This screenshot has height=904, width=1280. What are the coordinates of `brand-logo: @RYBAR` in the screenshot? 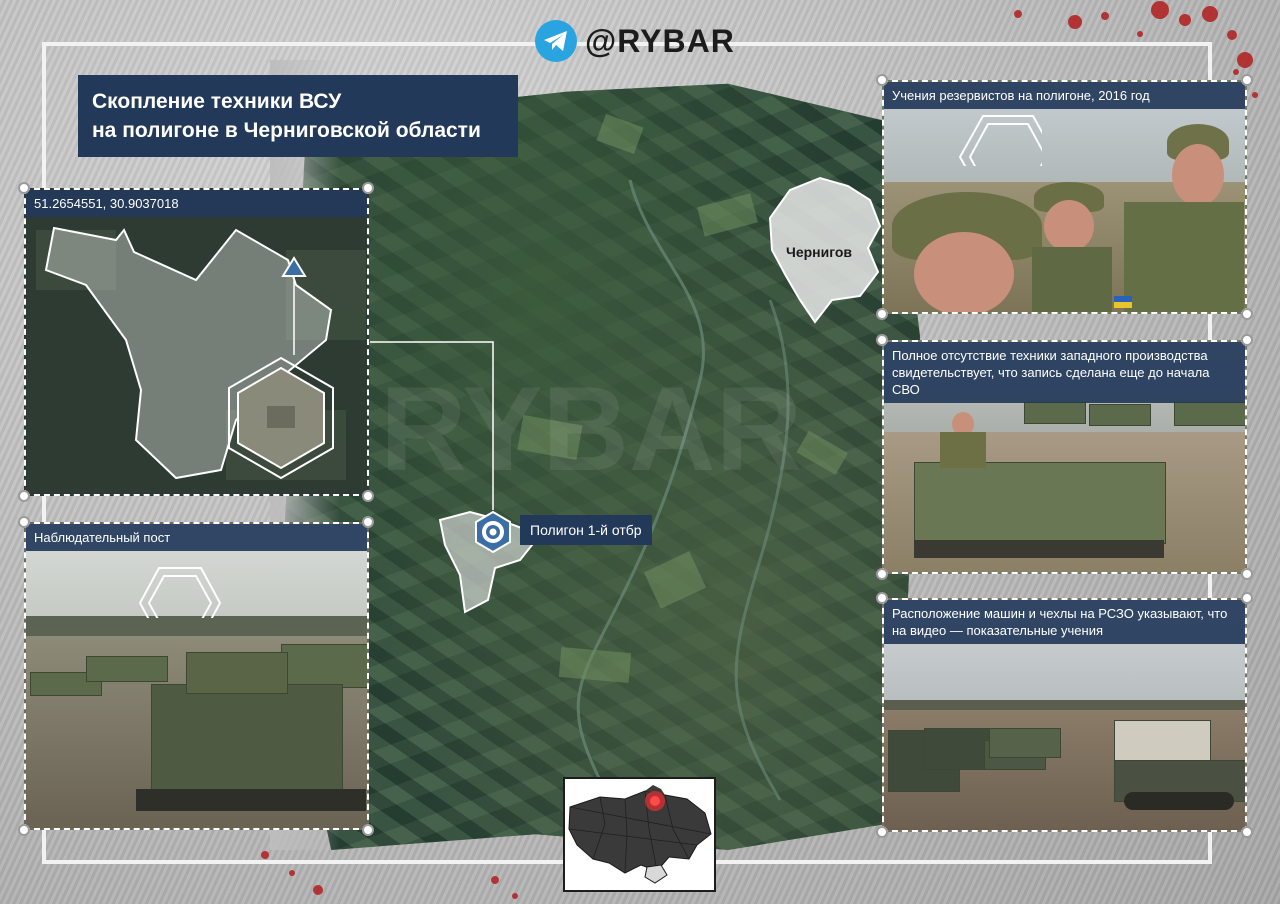 It's located at (635, 41).